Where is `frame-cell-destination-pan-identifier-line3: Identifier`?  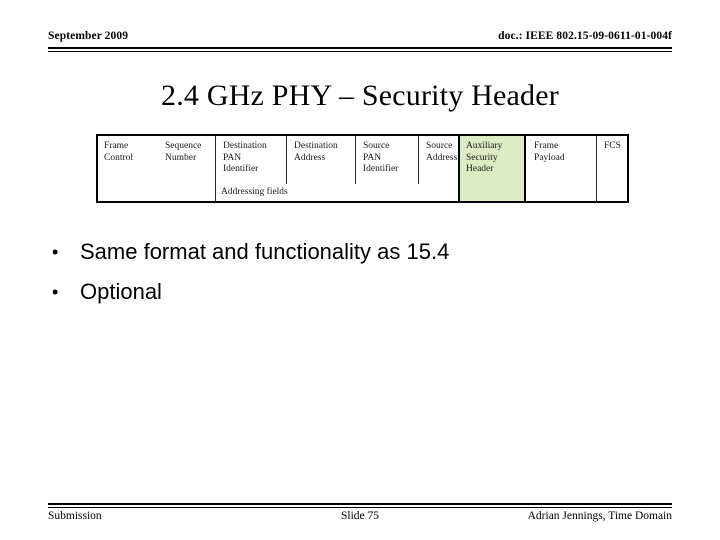 frame-cell-destination-pan-identifier-line3: Identifier is located at coordinates (241, 169).